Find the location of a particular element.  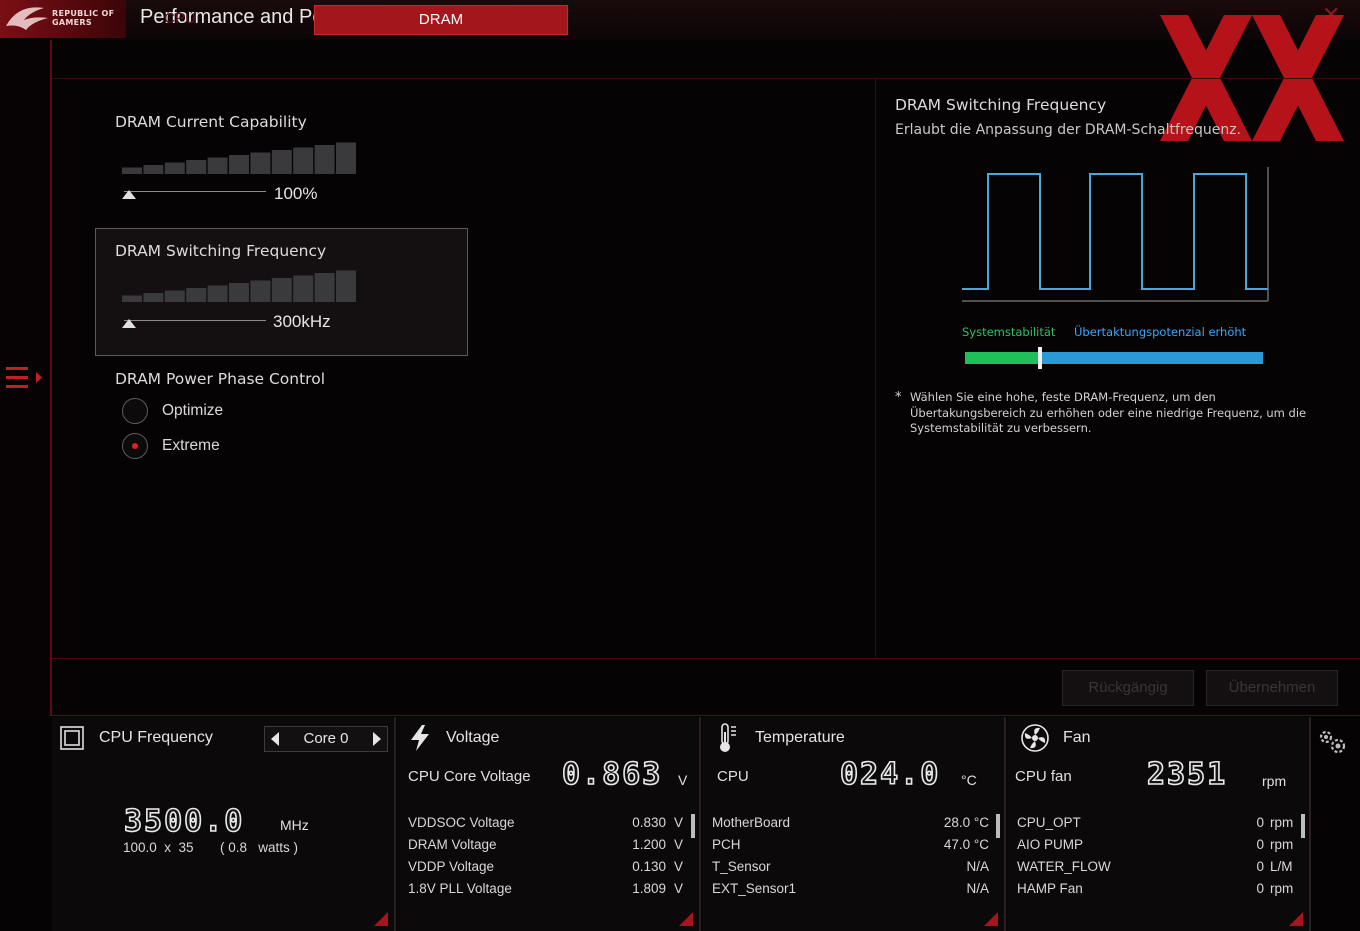

fan-row-label: CPU_OPT is located at coordinates (1049, 822).